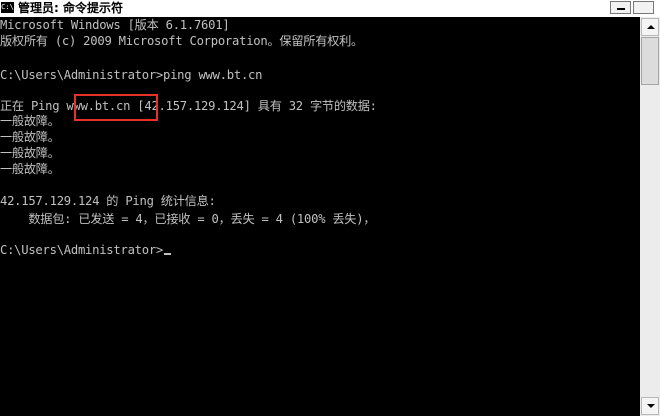 The width and height of the screenshot is (660, 416). Describe the element at coordinates (70, 8) in the screenshot. I see `window-title: 管理员: 命令提示符` at that location.